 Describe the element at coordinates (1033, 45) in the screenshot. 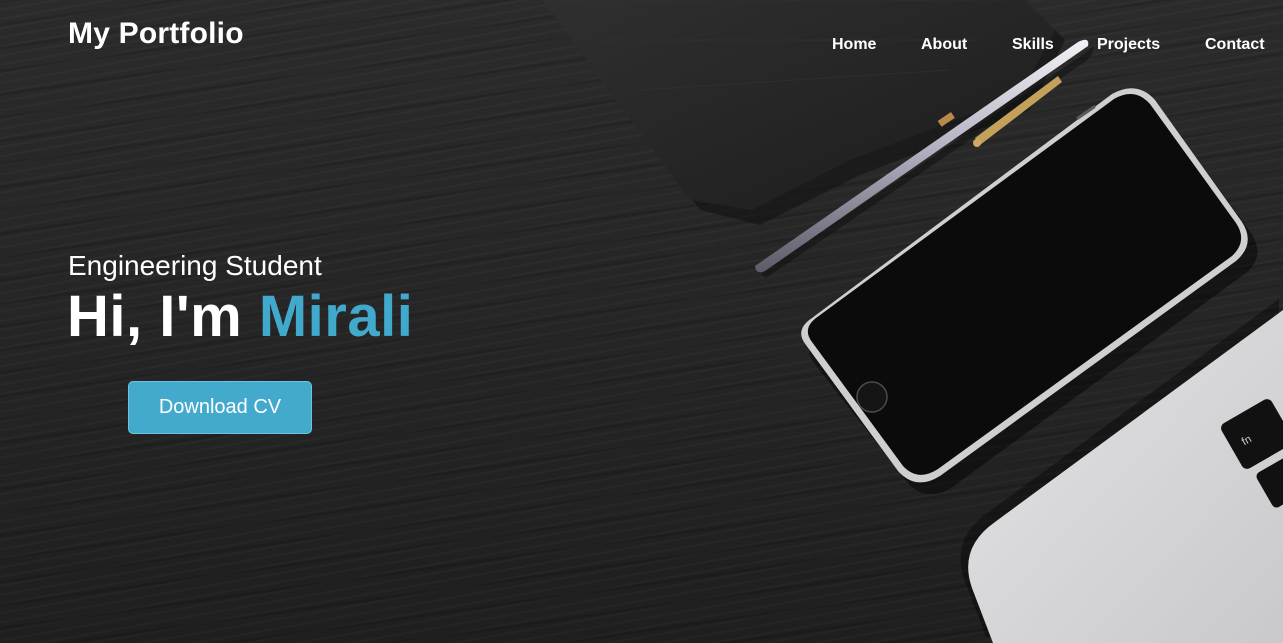

I see `nav-item-skills: Skills` at that location.